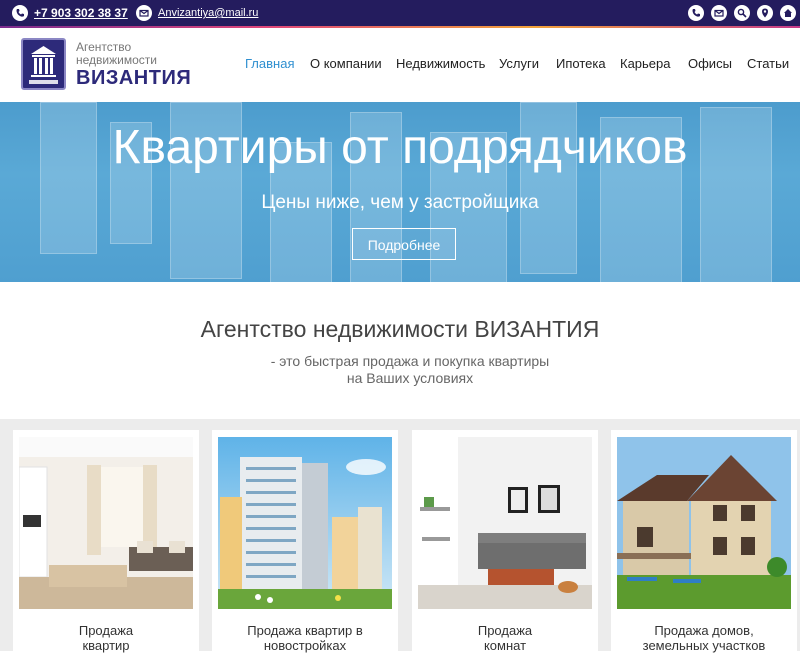 This screenshot has width=800, height=653. I want to click on nav-item-home: Главная, so click(269, 63).